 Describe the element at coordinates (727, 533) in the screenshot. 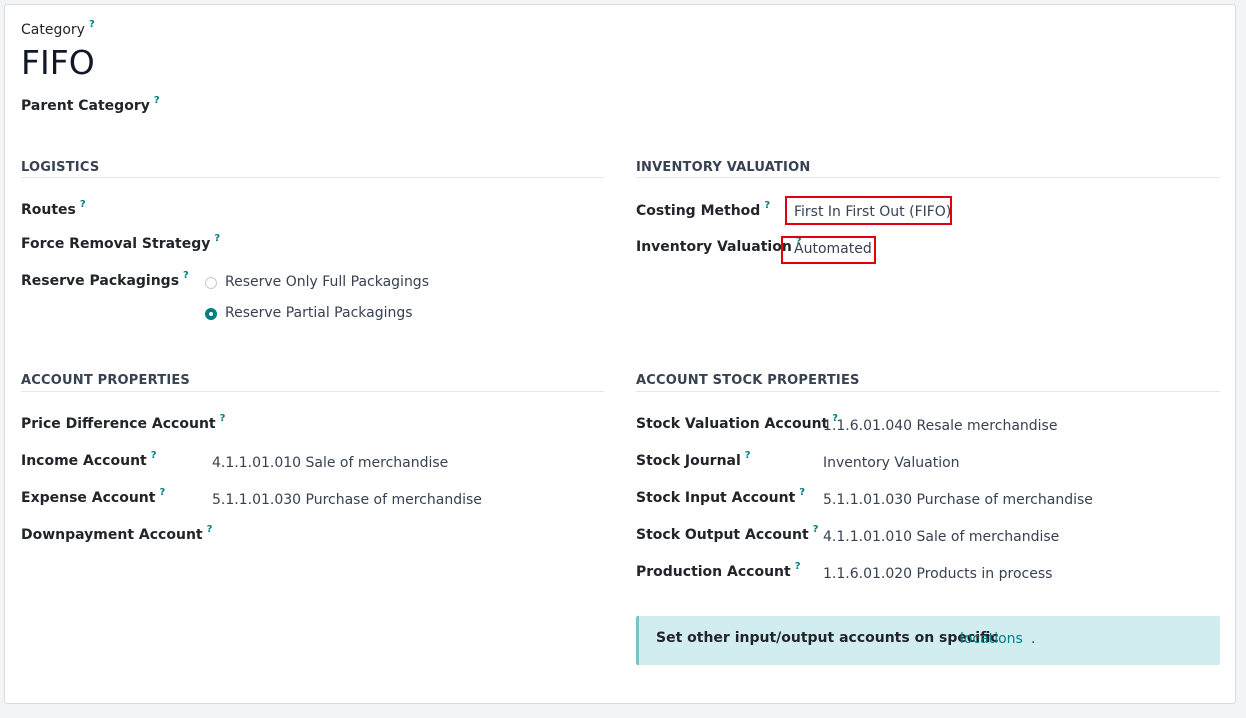

I see `stock-output-account-label: Stock Output Account?` at that location.